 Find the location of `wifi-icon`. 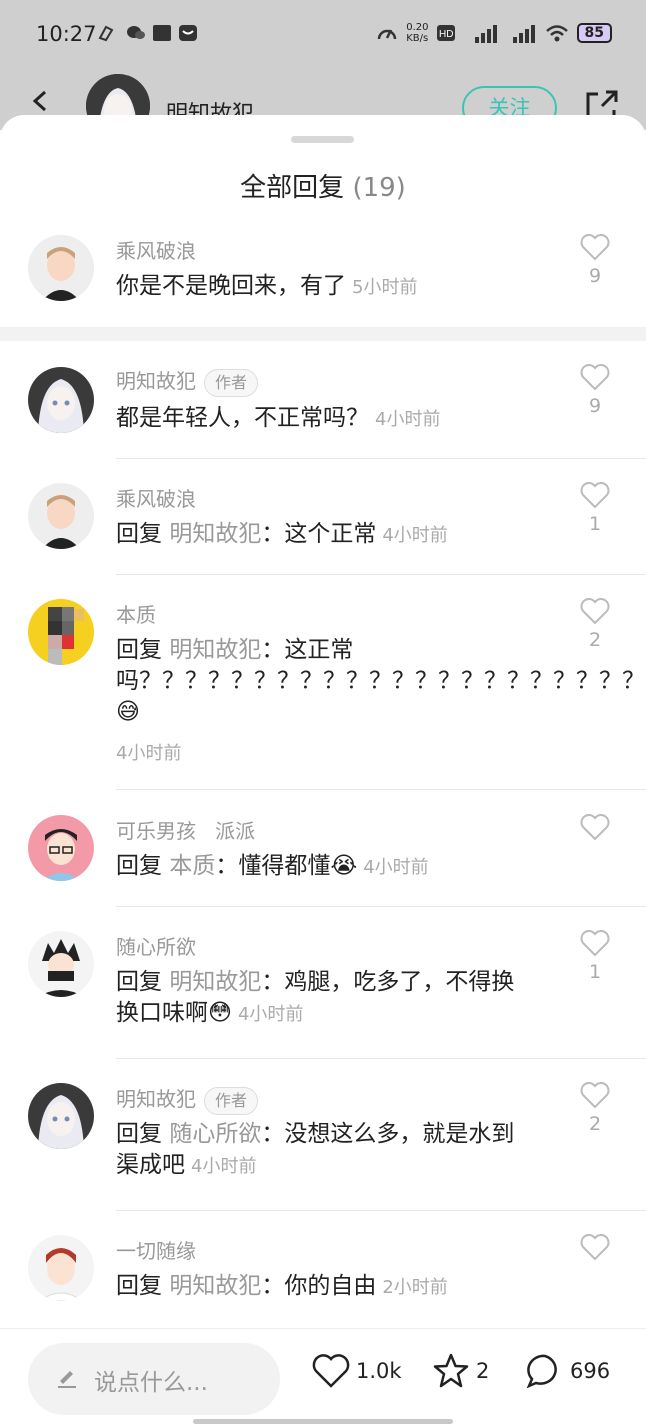

wifi-icon is located at coordinates (556, 33).